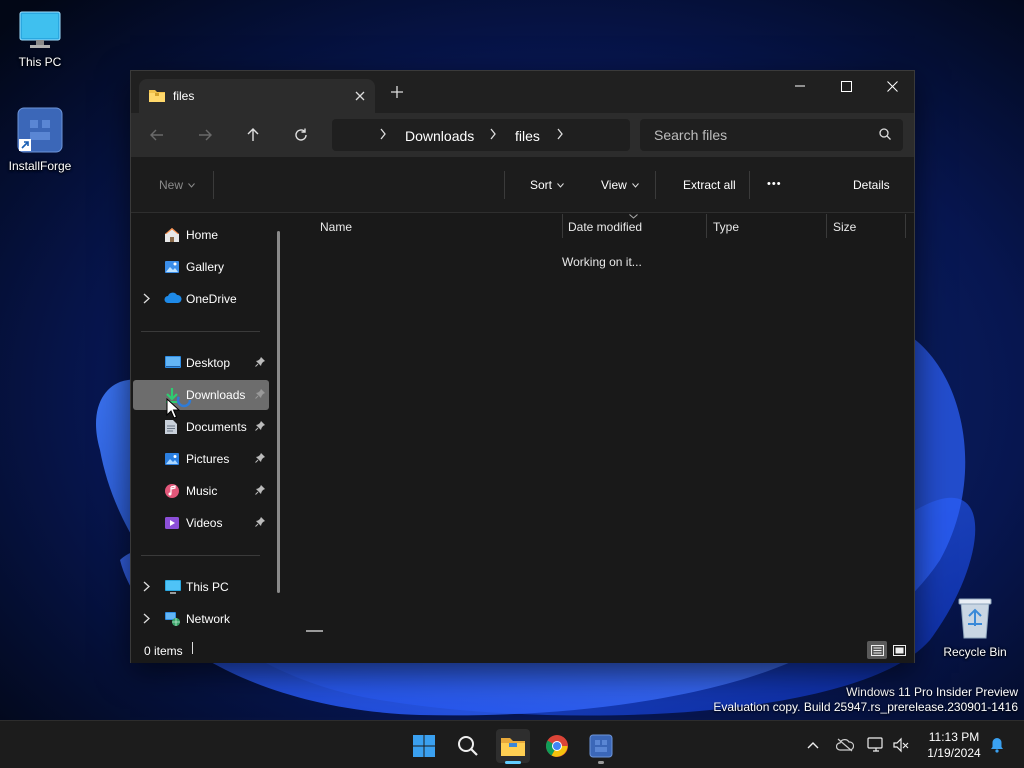 This screenshot has height=768, width=1024. I want to click on extract-all-button: Extract all, so click(709, 185).